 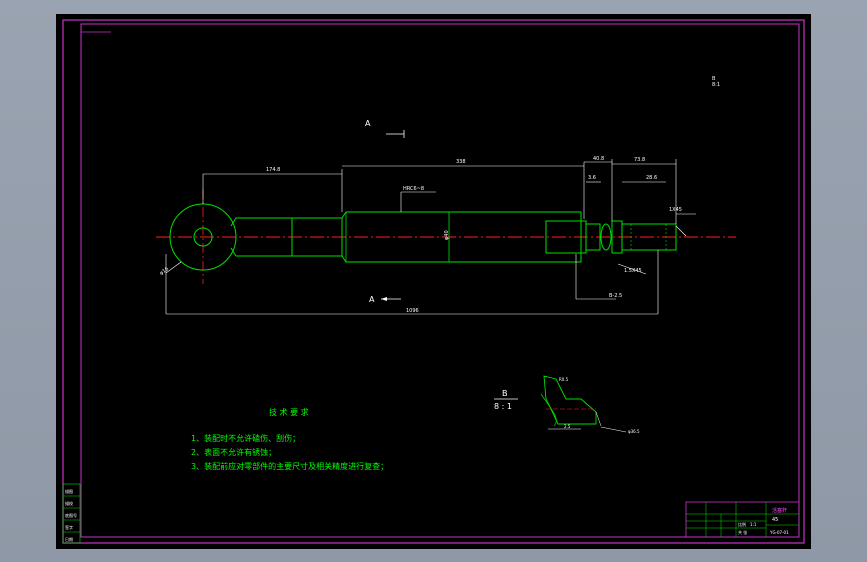 I want to click on detail-b-profile, so click(x=570, y=400).